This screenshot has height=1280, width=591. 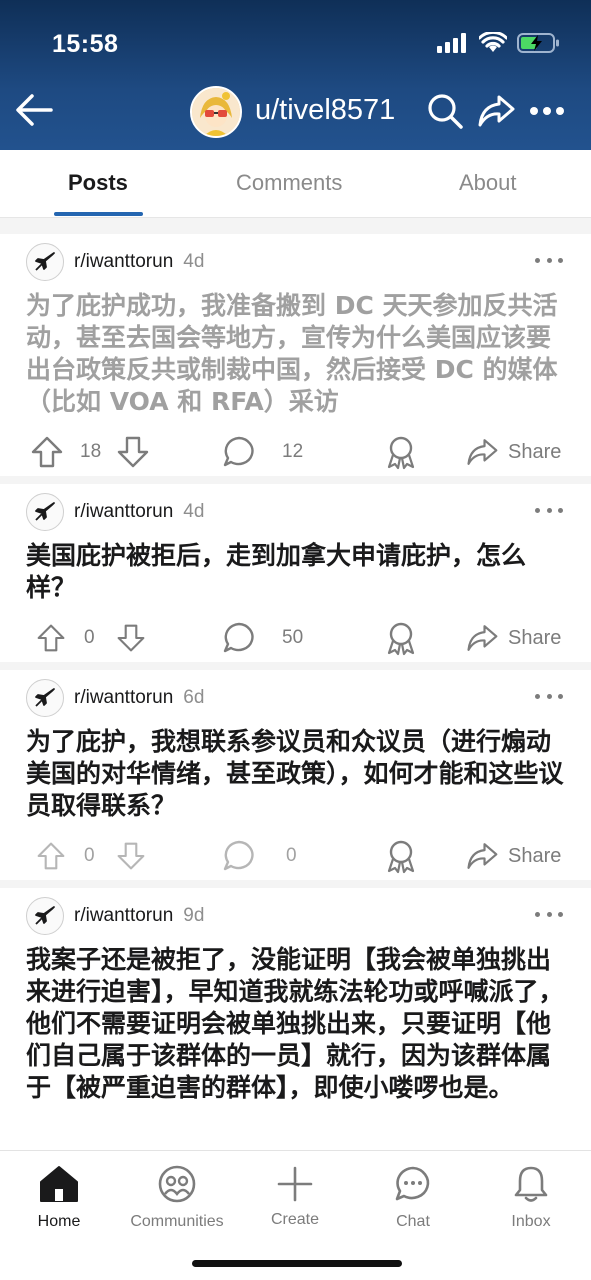 What do you see at coordinates (412, 1183) in the screenshot?
I see `chat-icon` at bounding box center [412, 1183].